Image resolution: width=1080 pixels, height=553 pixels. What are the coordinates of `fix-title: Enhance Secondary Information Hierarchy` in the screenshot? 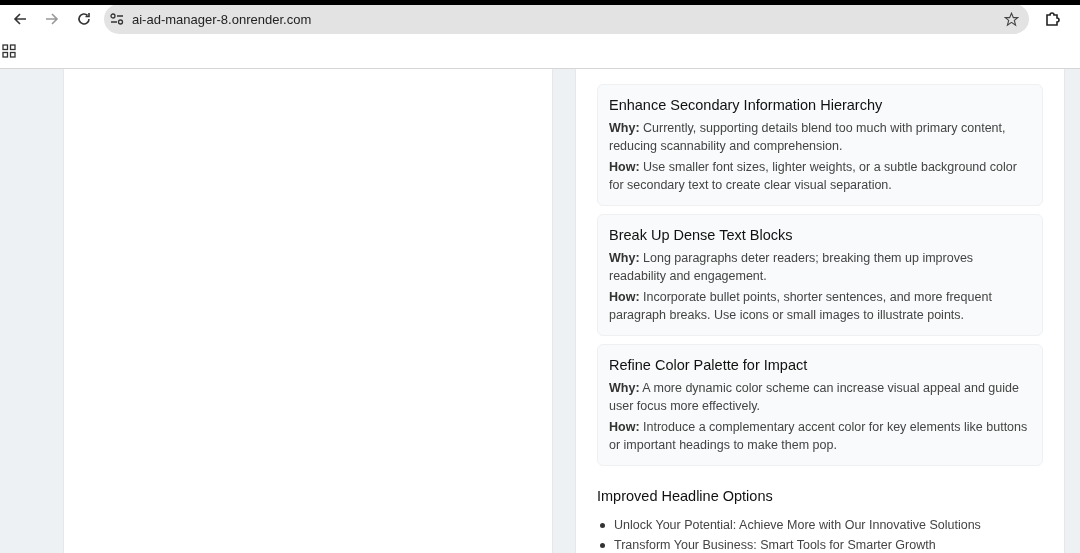 It's located at (746, 105).